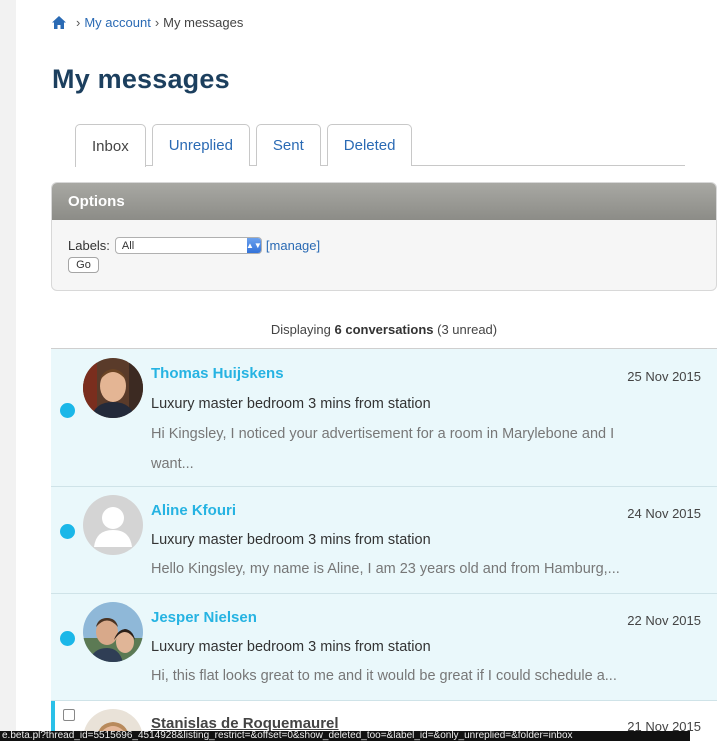 The width and height of the screenshot is (727, 741). I want to click on summary-unread: (3 unread), so click(467, 329).